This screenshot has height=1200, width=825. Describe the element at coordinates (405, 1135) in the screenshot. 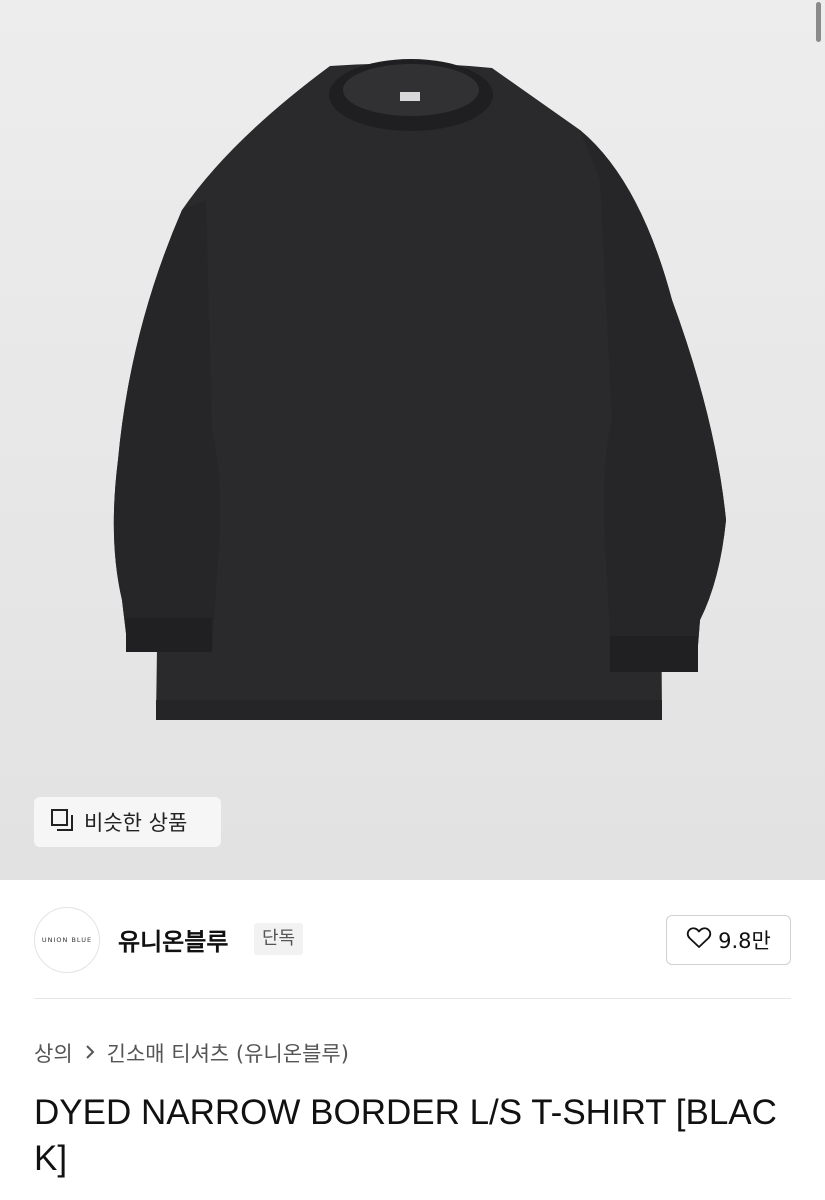

I see `product-title: DYED NARROW BORDER L/S T-SHIRT [BLACK]` at that location.